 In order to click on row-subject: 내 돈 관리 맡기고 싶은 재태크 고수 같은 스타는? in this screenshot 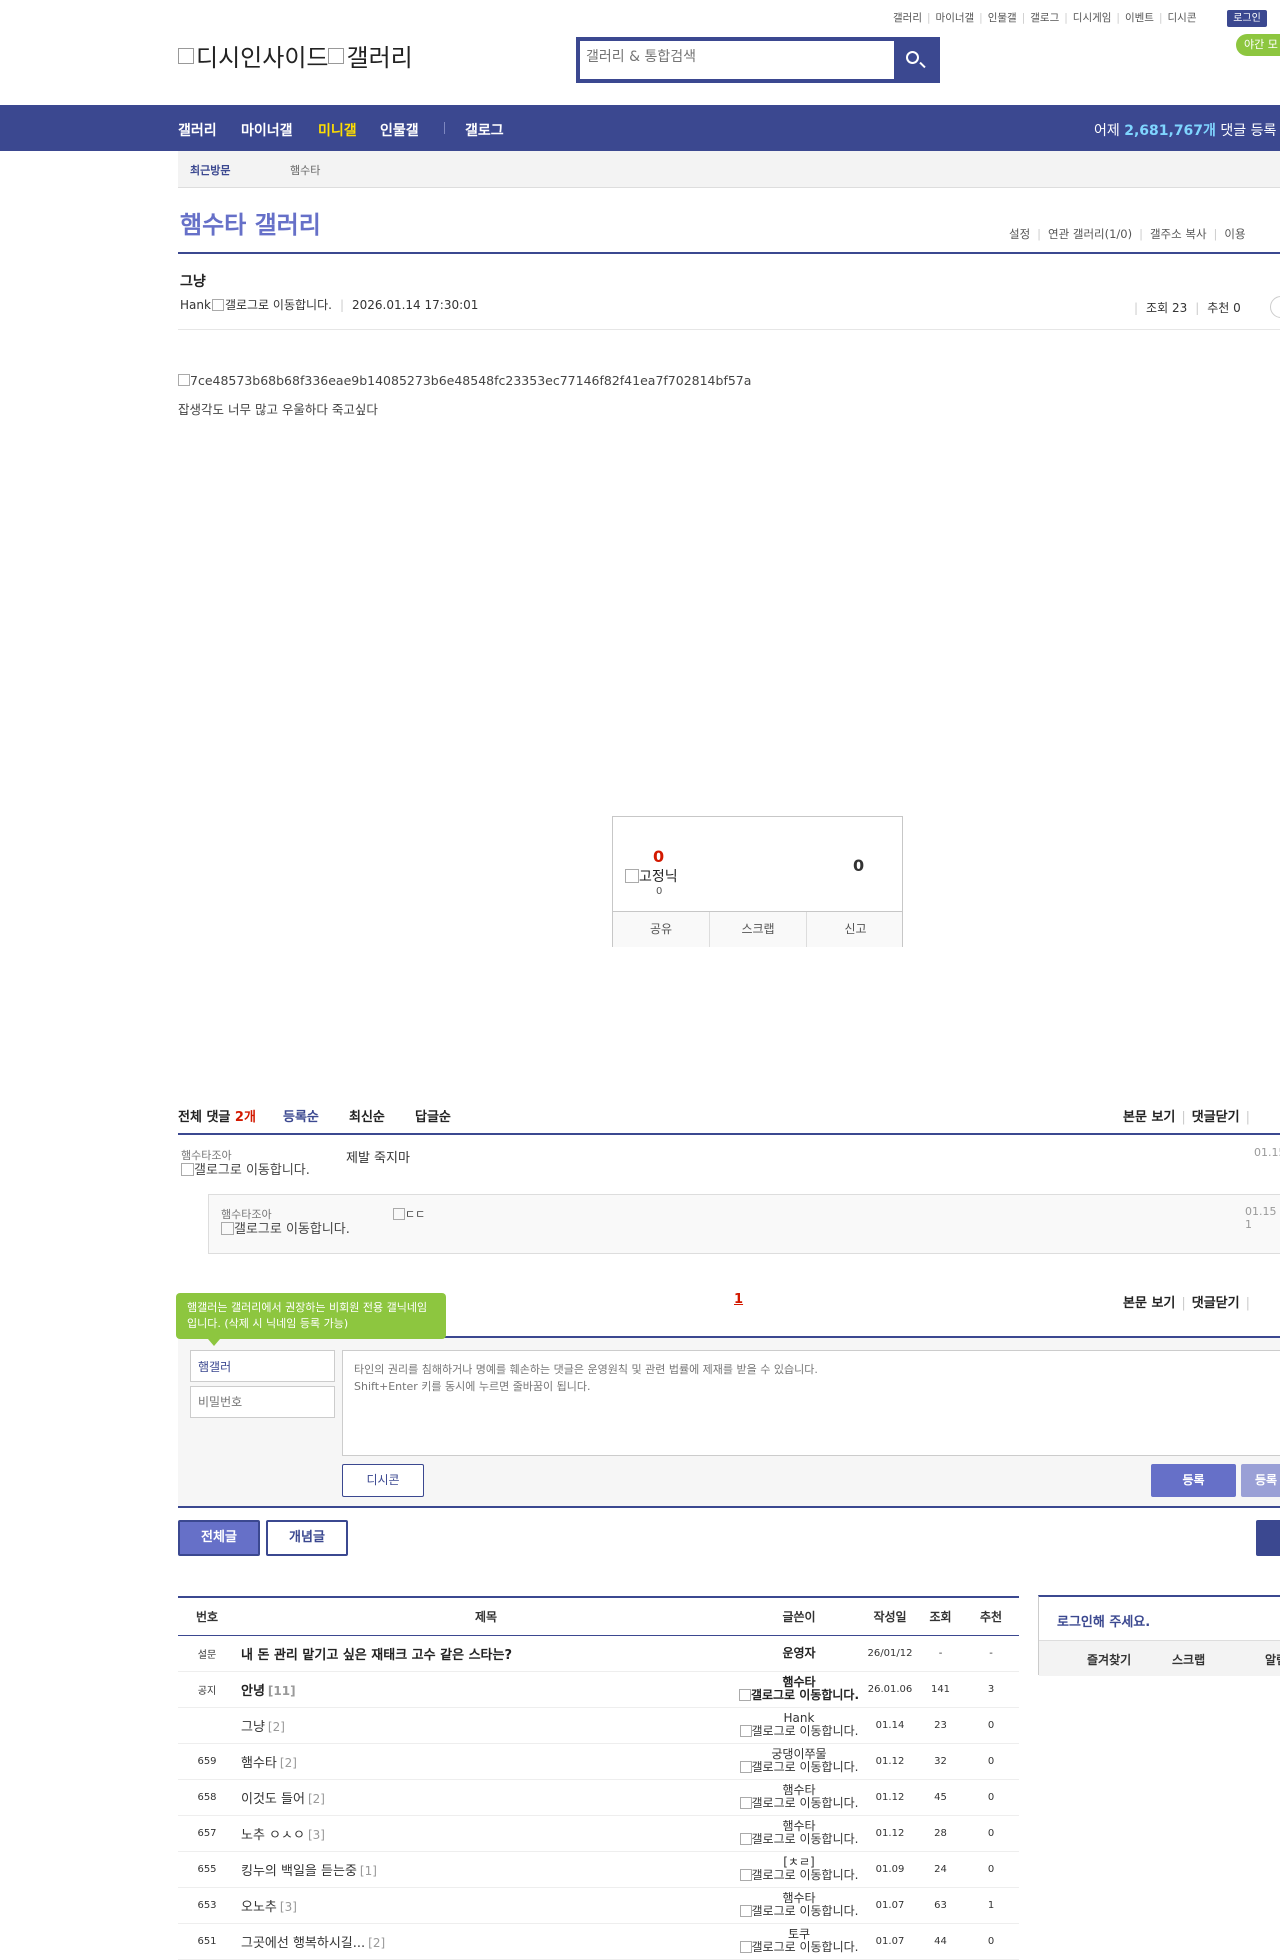, I will do `click(486, 1653)`.